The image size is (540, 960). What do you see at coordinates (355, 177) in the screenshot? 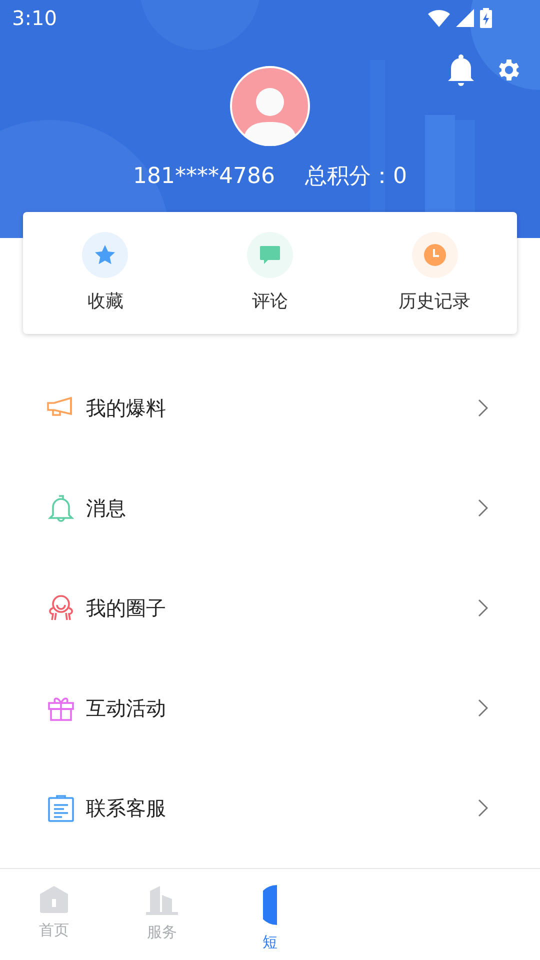
I see `total-points: 总积分：0` at bounding box center [355, 177].